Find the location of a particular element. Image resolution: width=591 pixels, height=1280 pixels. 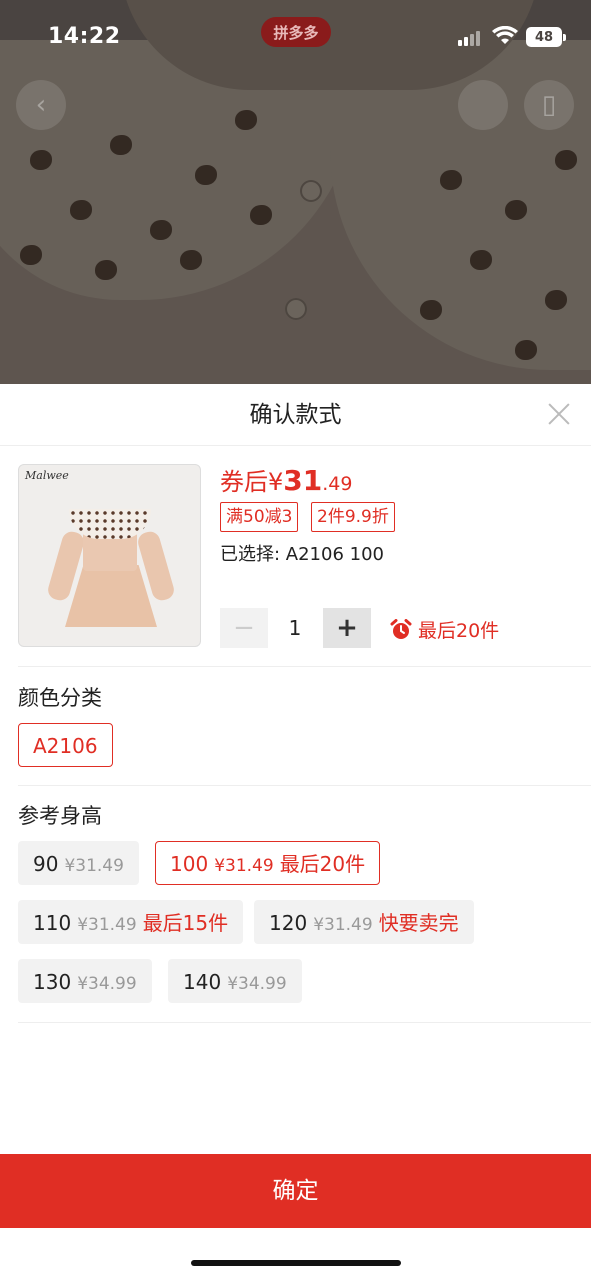

stock-warning: 最后20件 is located at coordinates (444, 629).